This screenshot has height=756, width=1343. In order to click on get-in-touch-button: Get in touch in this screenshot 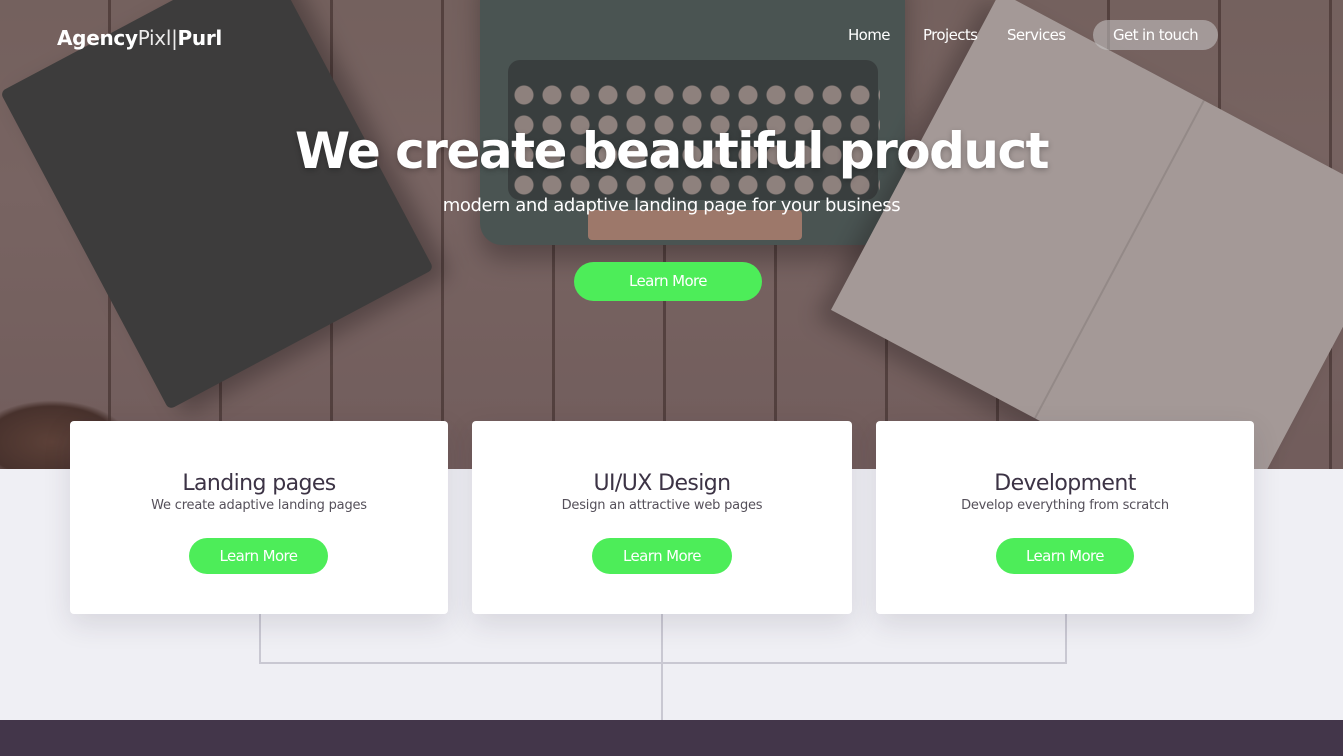, I will do `click(1155, 35)`.